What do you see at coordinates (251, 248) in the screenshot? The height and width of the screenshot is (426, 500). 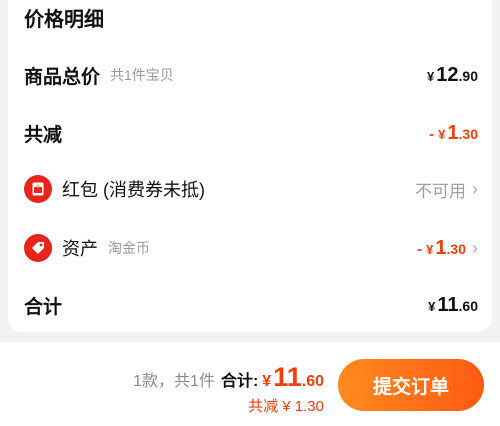 I see `assets-row: 资产 淘金币 - ¥ 1 .30 ›` at bounding box center [251, 248].